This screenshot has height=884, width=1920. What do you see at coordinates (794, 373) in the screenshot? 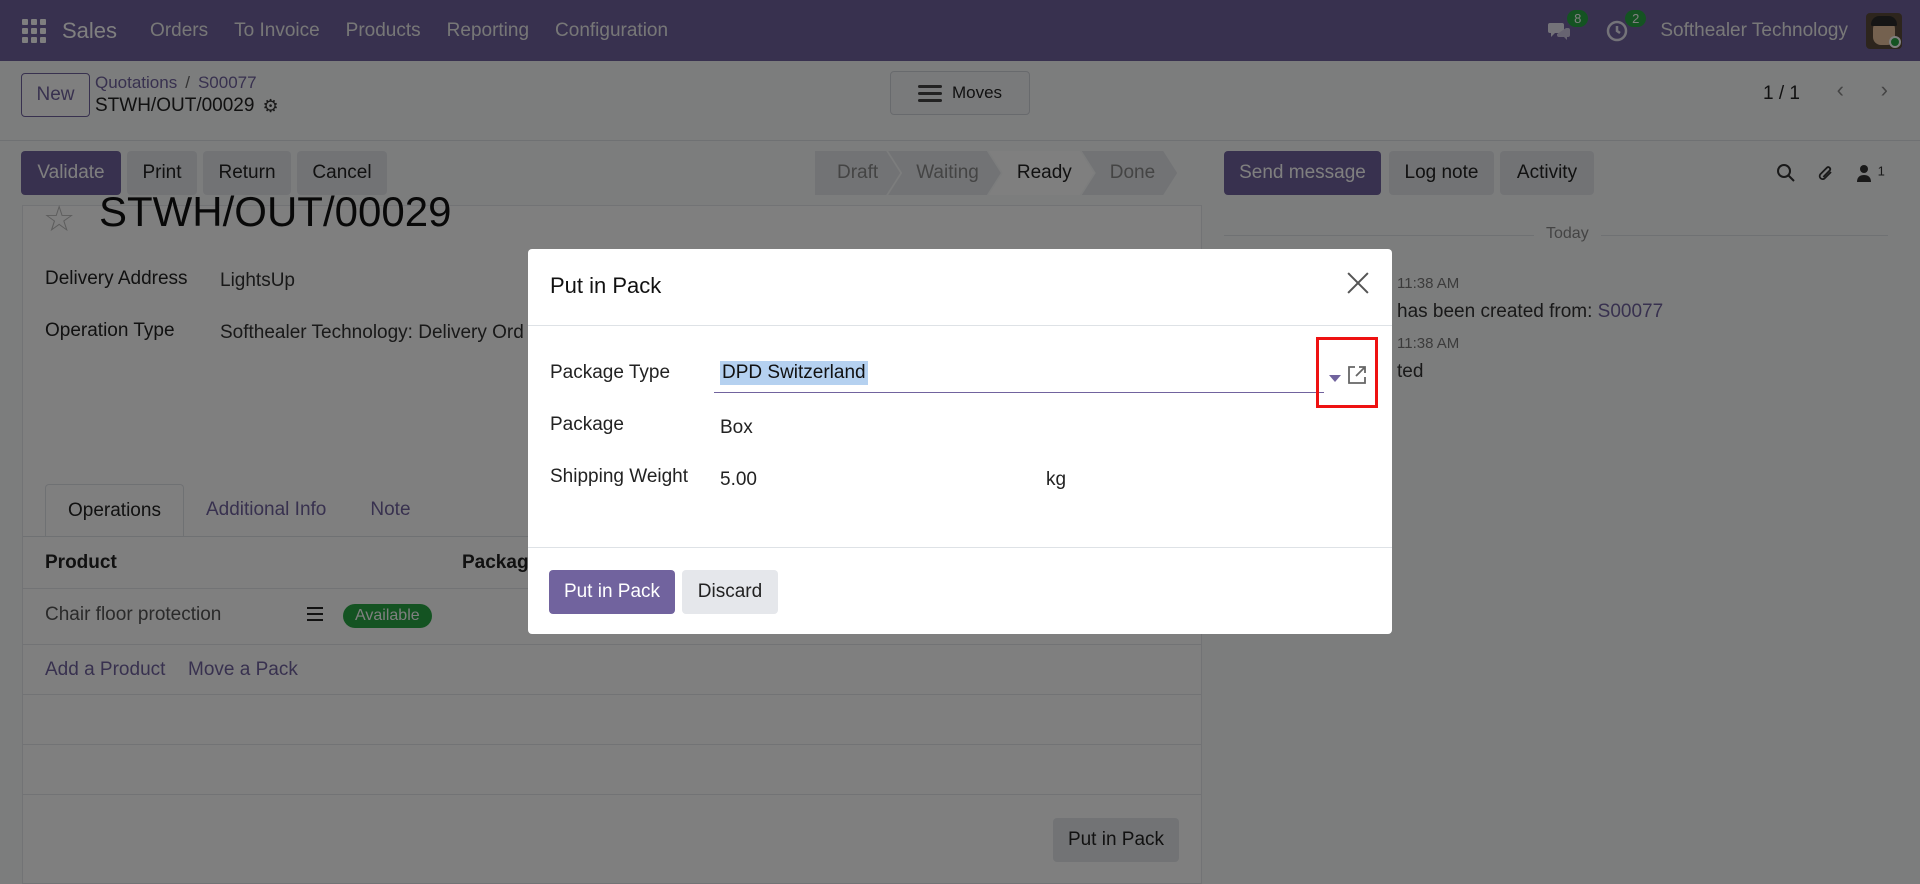
I see `package-type-value: DPD Switzerland` at bounding box center [794, 373].